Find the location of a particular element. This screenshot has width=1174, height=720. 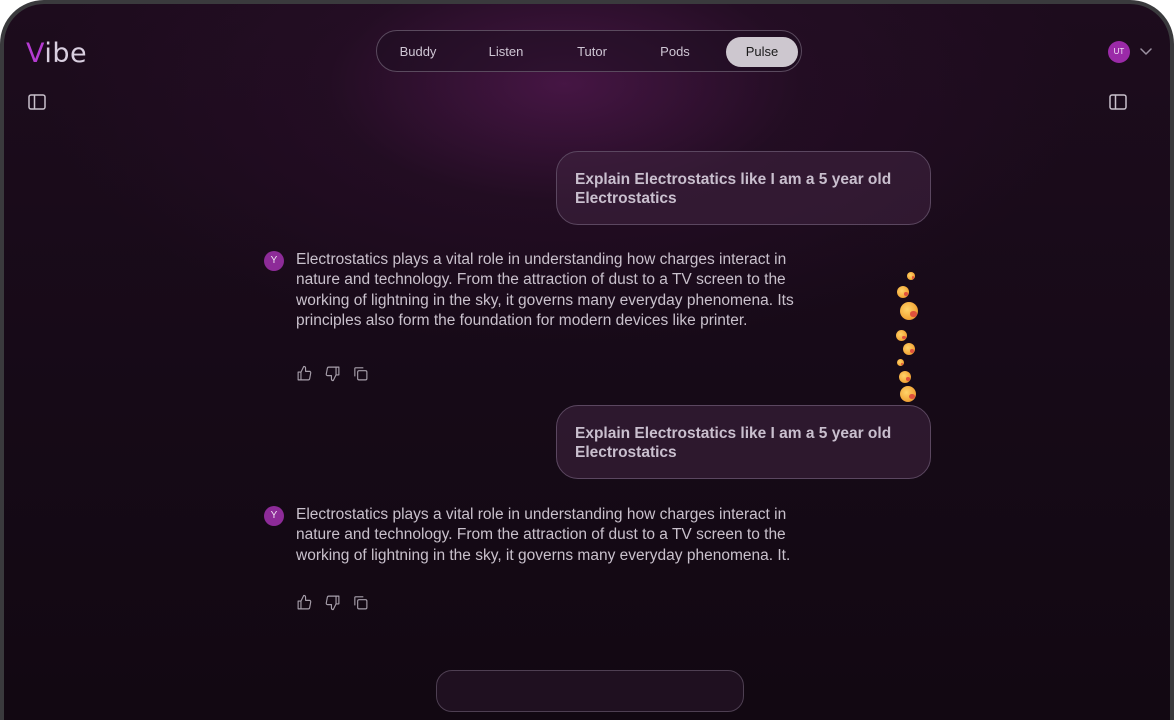

tab-pulse: Pulse is located at coordinates (762, 52).